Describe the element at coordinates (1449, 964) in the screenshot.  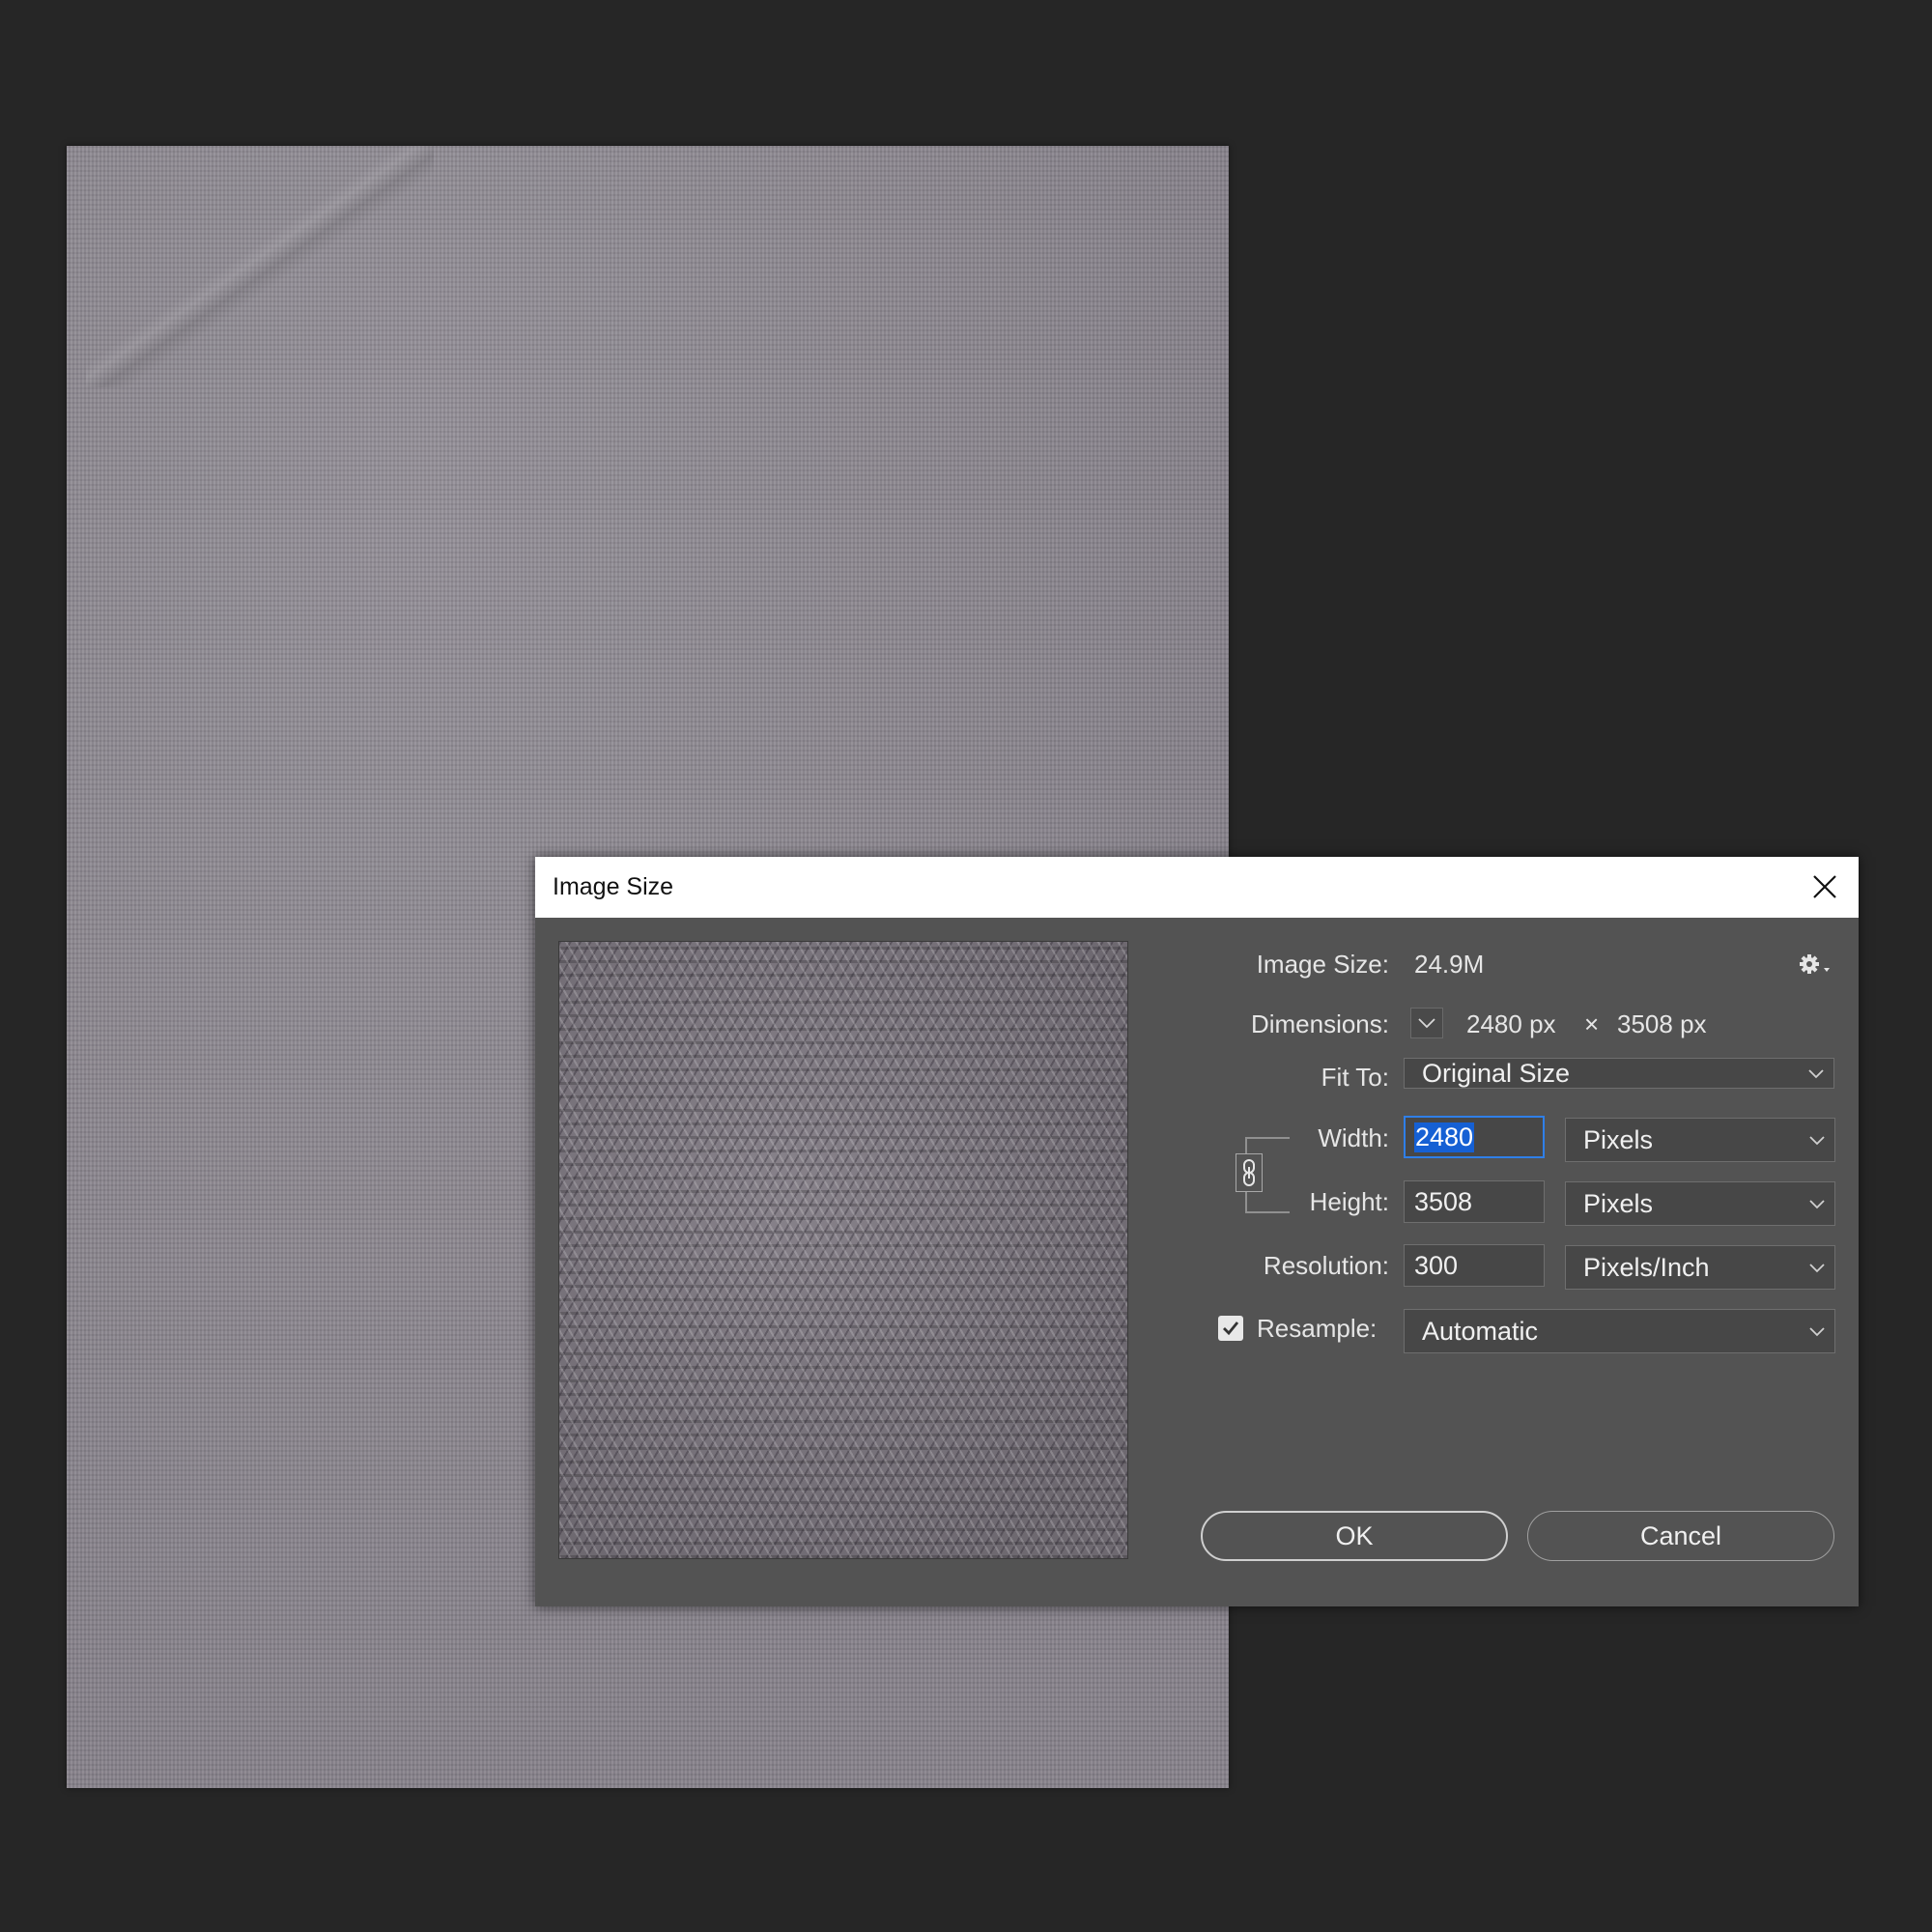
I see `image-size-value: 24.9M` at that location.